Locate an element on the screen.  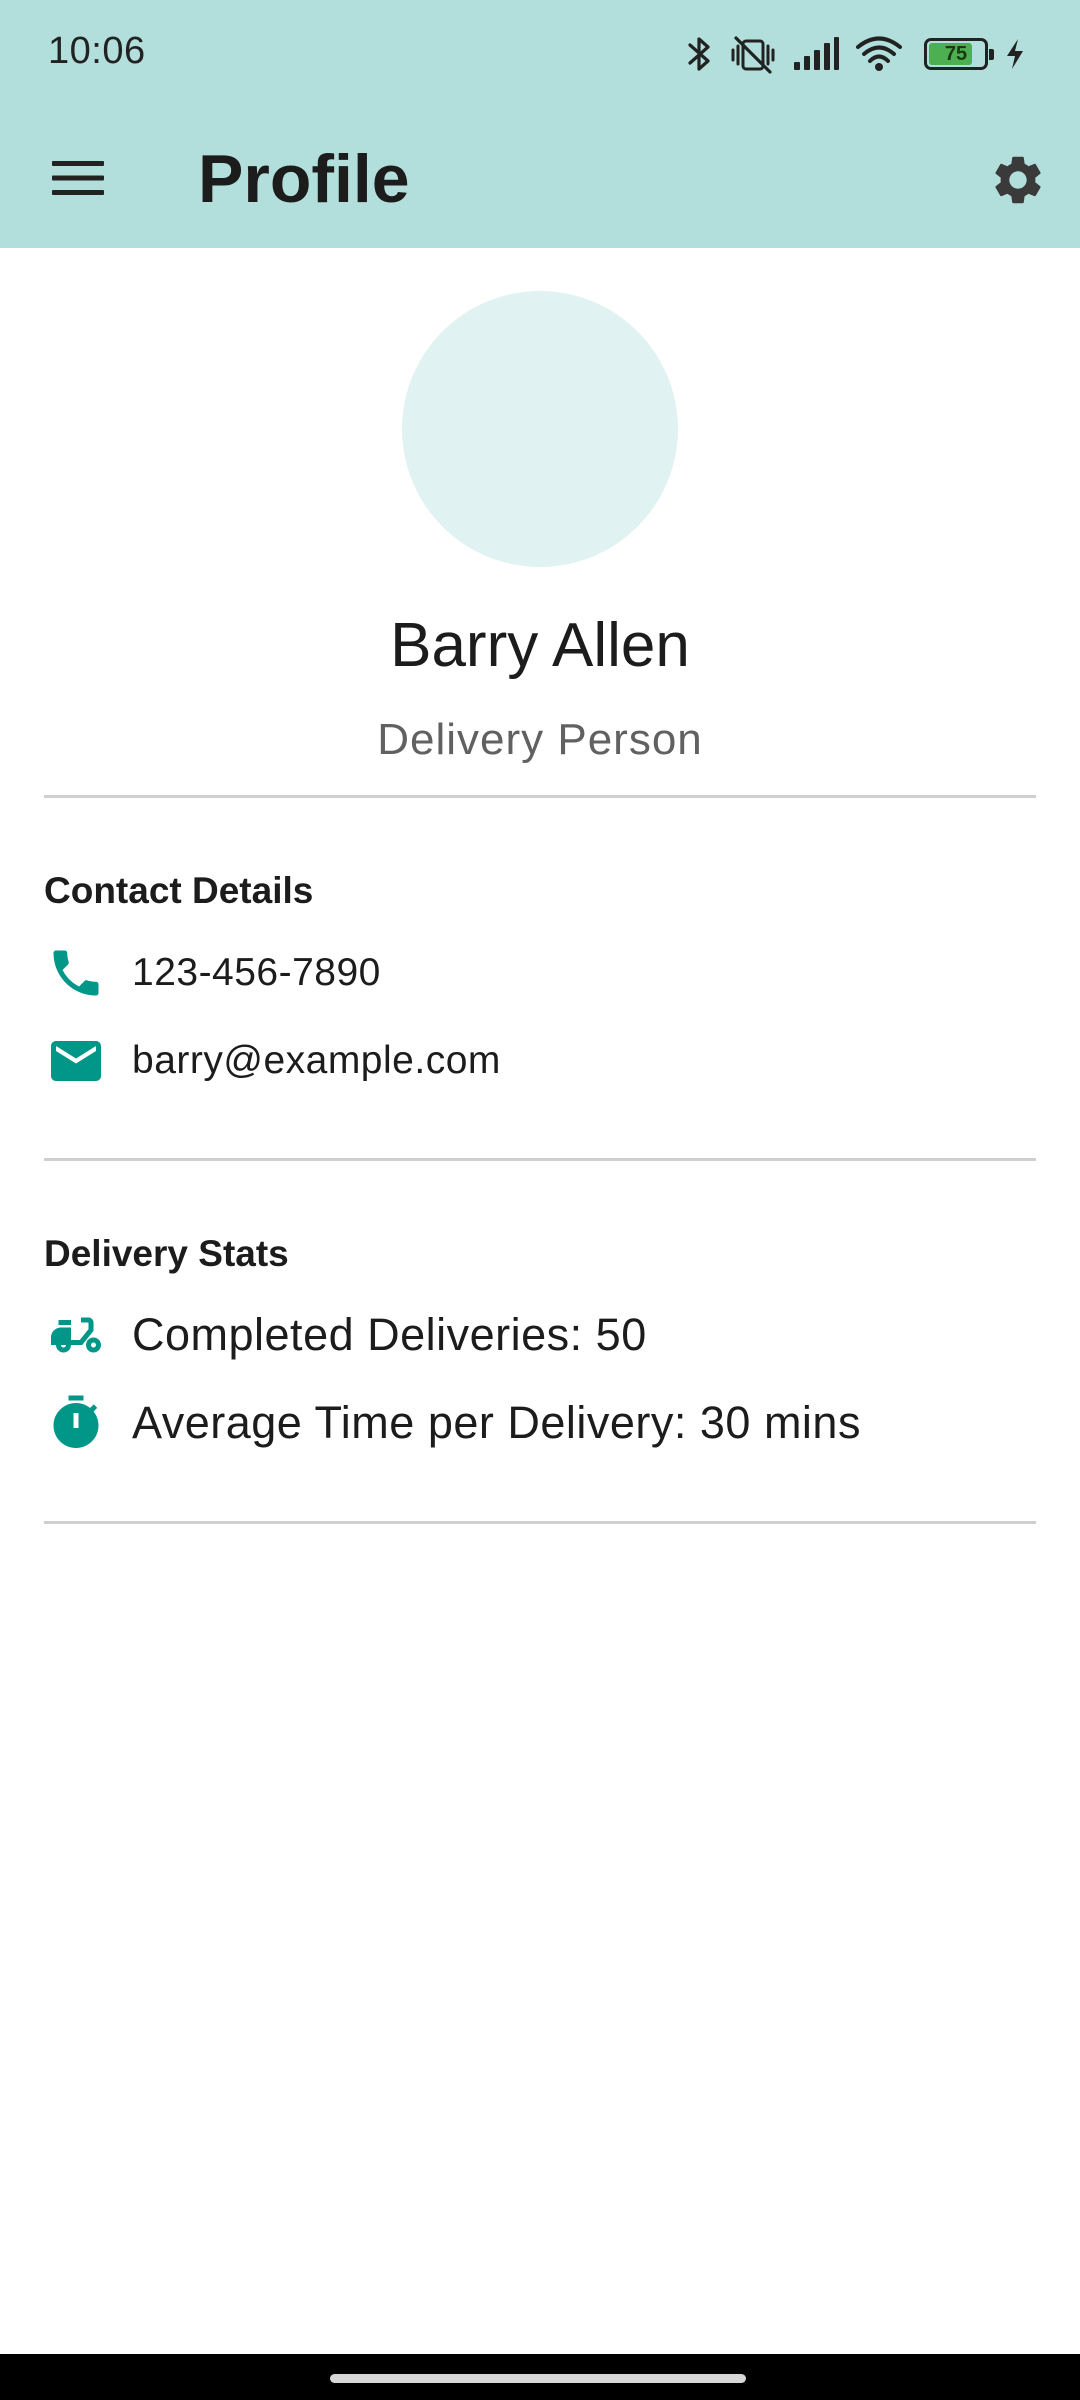
gear-icon is located at coordinates (1018, 182).